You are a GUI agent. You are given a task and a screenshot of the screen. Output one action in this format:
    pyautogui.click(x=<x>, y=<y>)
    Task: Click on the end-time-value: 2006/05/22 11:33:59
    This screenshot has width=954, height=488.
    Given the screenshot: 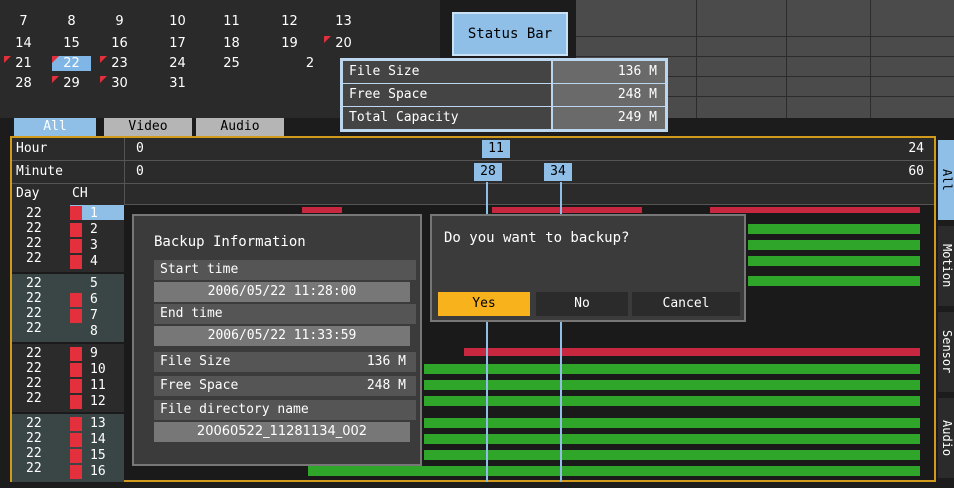 What is the action you would take?
    pyautogui.click(x=282, y=336)
    